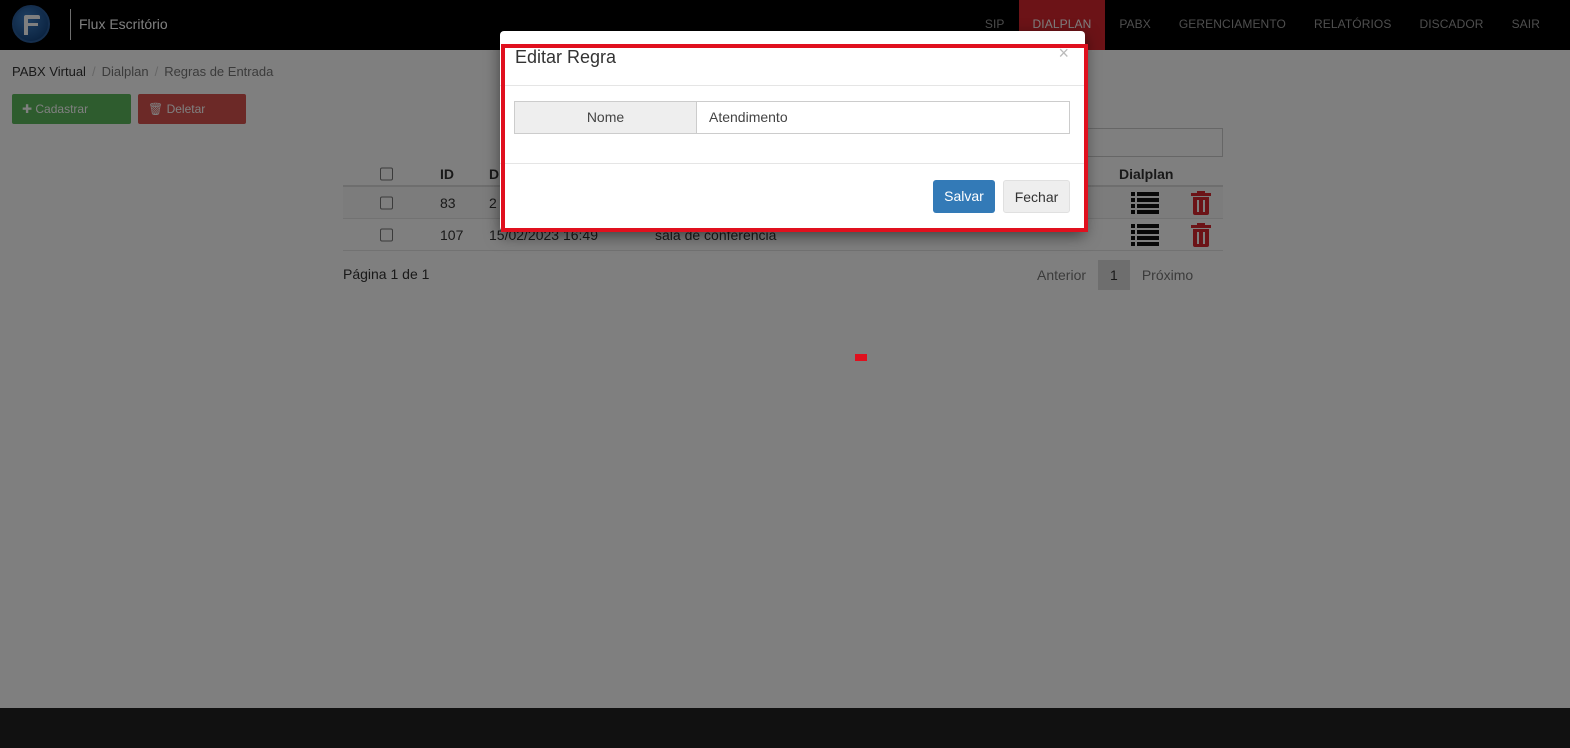 The width and height of the screenshot is (1570, 748). Describe the element at coordinates (1036, 196) in the screenshot. I see `close-button: Fechar` at that location.